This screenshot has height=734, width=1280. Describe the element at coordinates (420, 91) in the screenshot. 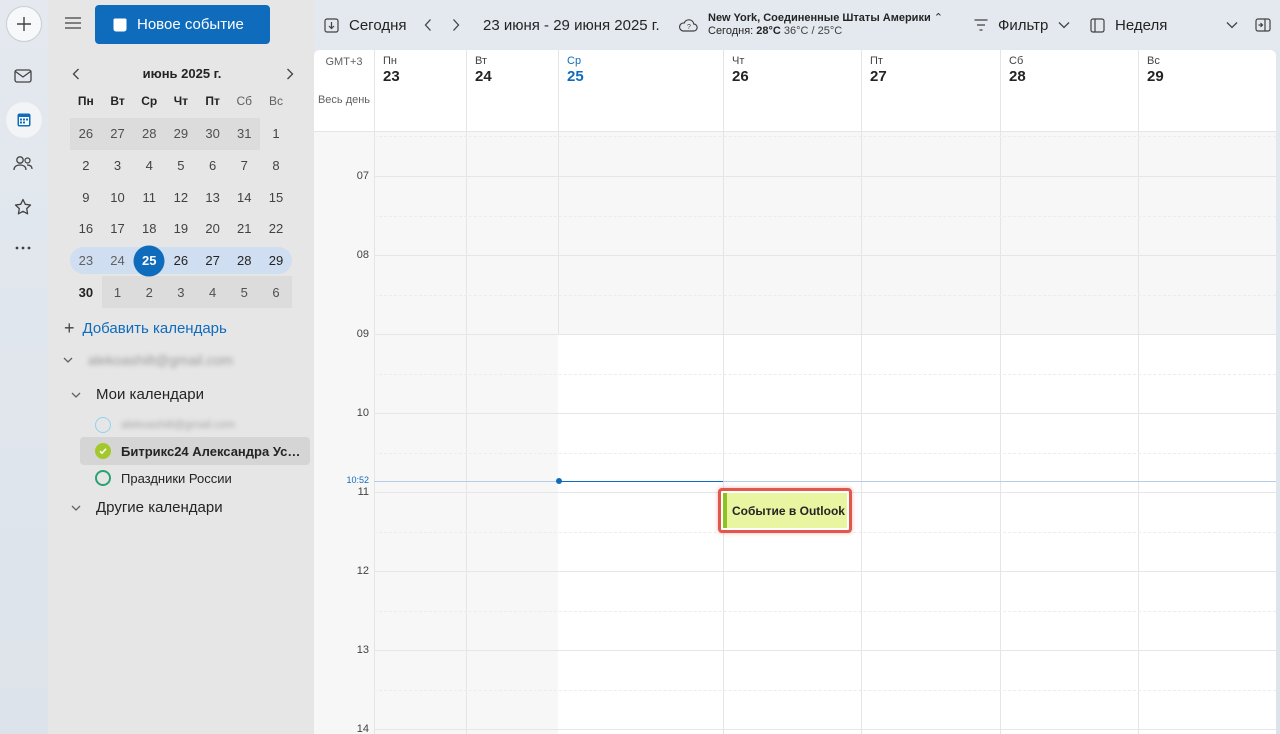

I see `day-header: Пн 23` at that location.